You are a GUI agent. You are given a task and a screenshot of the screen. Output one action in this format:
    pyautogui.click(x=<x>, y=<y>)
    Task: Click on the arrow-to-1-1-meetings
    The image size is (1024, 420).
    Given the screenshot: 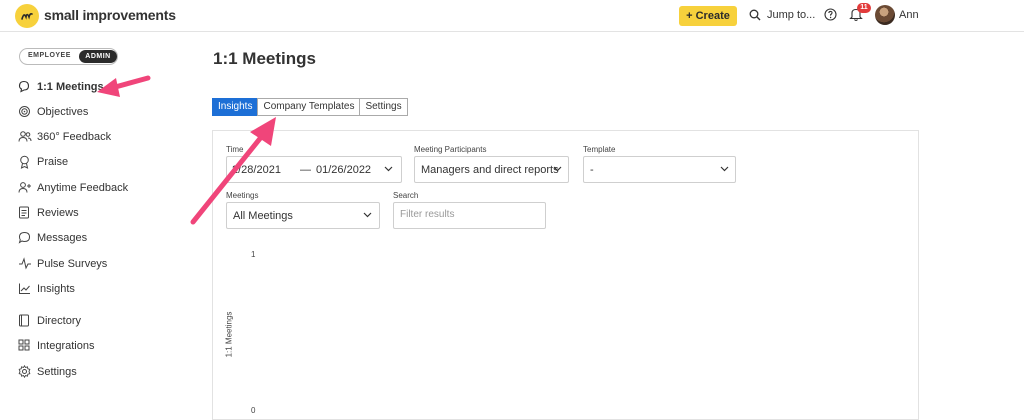 What is the action you would take?
    pyautogui.click(x=124, y=86)
    